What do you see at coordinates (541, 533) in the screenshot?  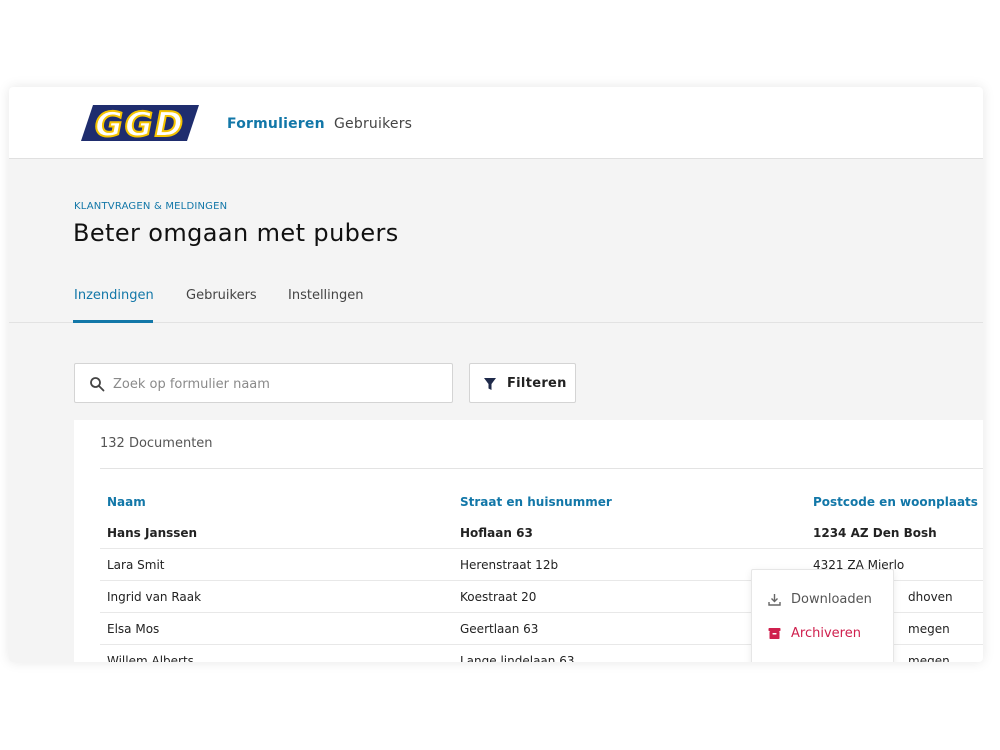 I see `table-row: Hans Janssen Hoflaan 63 1234 AZ Den Bosh` at bounding box center [541, 533].